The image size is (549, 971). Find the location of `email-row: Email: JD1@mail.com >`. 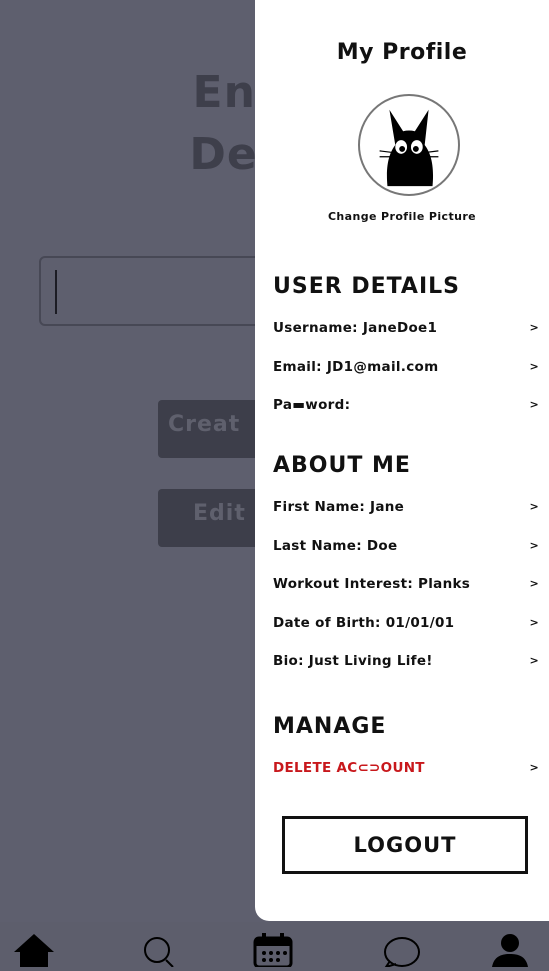

email-row: Email: JD1@mail.com > is located at coordinates (406, 370).